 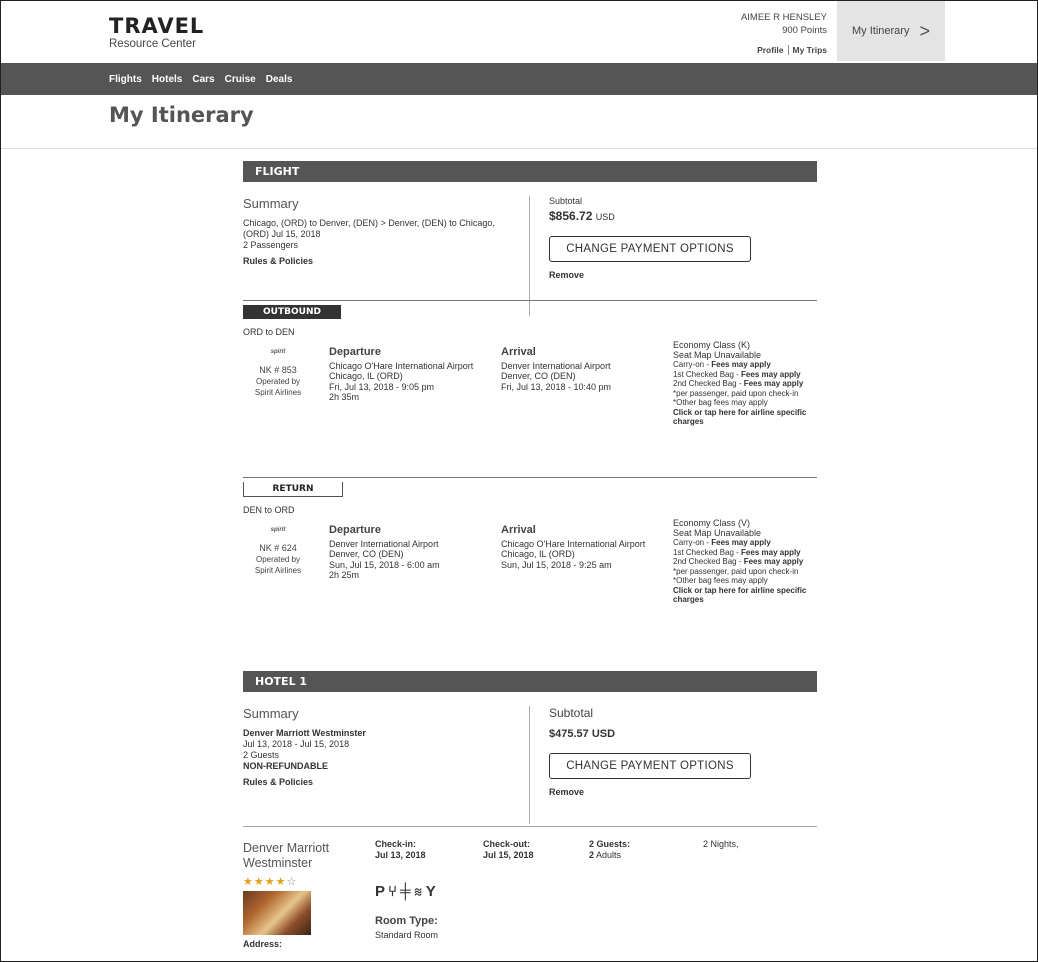 What do you see at coordinates (285, 766) in the screenshot?
I see `hotel-refund-policy: NON-REFUNDABLE` at bounding box center [285, 766].